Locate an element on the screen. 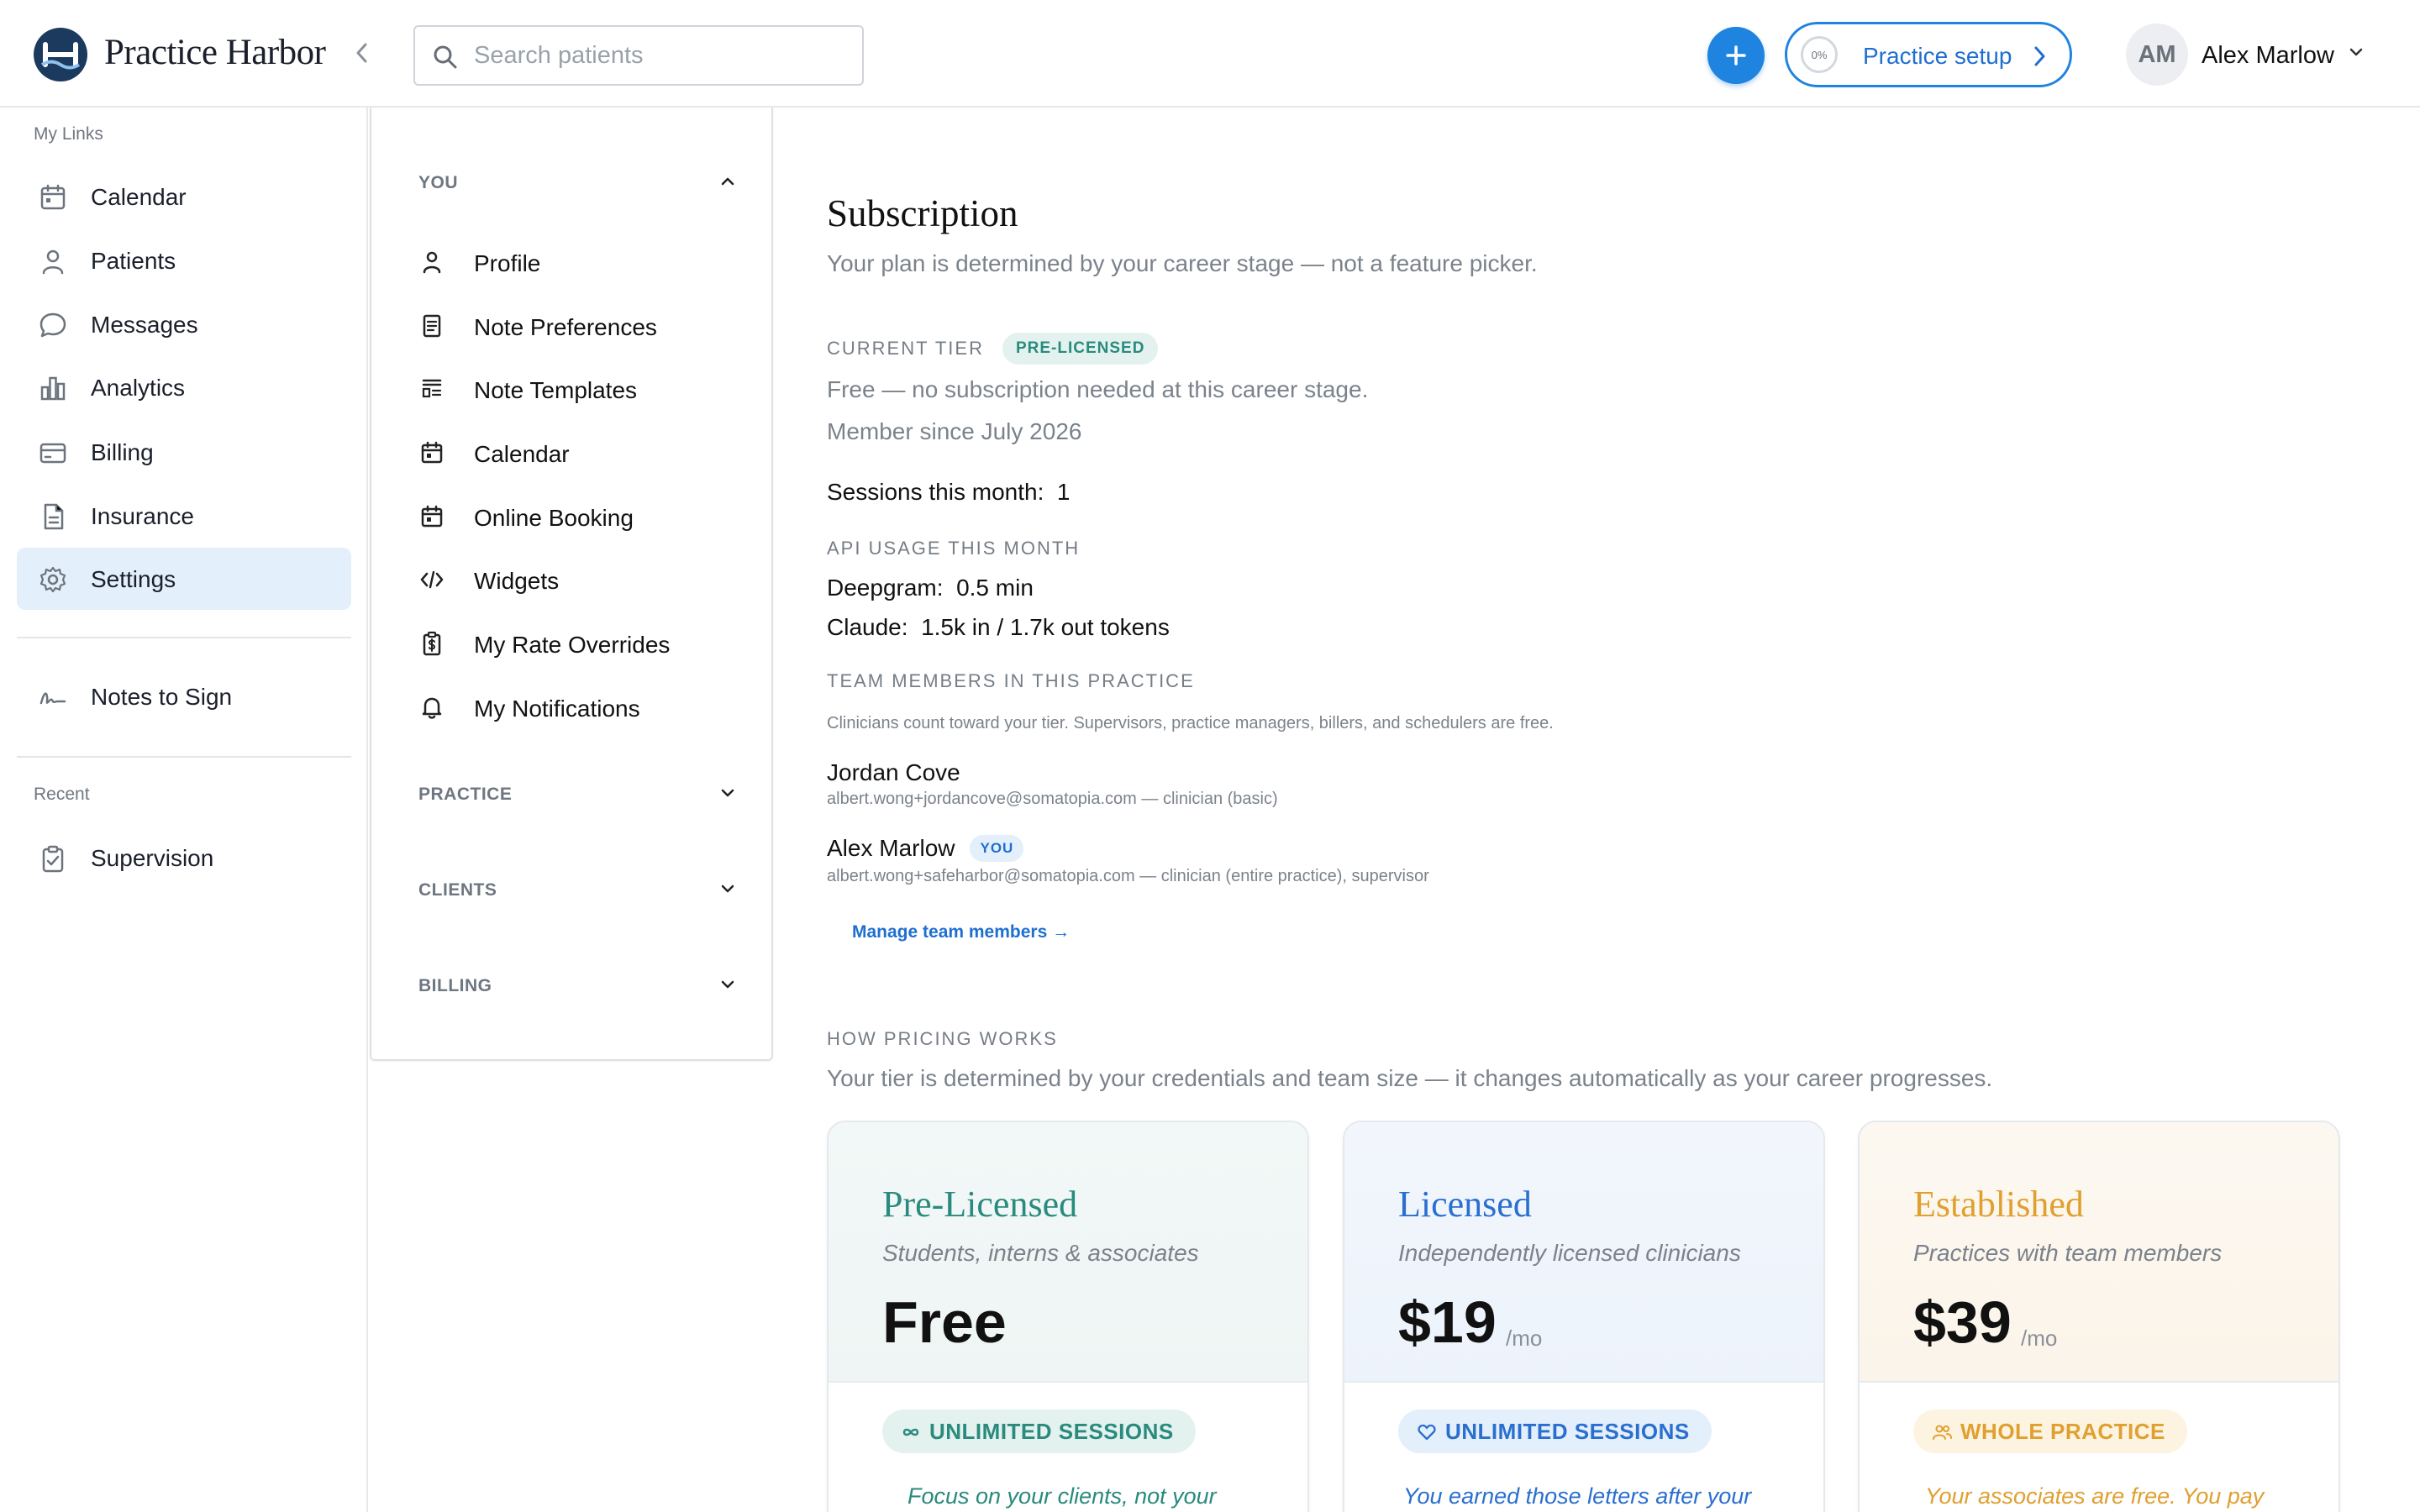 The image size is (2420, 1512). sidebar-item-analytics: Analytics is located at coordinates (184, 387).